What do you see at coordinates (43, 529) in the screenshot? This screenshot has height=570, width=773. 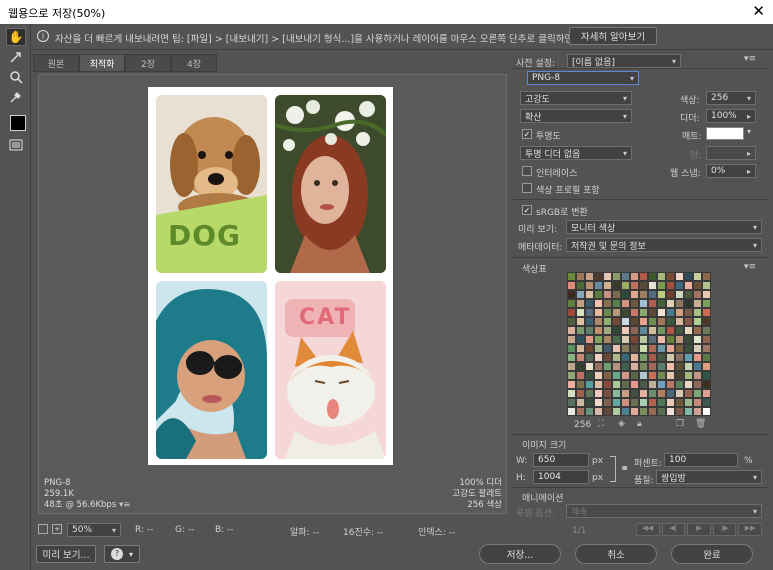 I see `zoom-out-icon` at bounding box center [43, 529].